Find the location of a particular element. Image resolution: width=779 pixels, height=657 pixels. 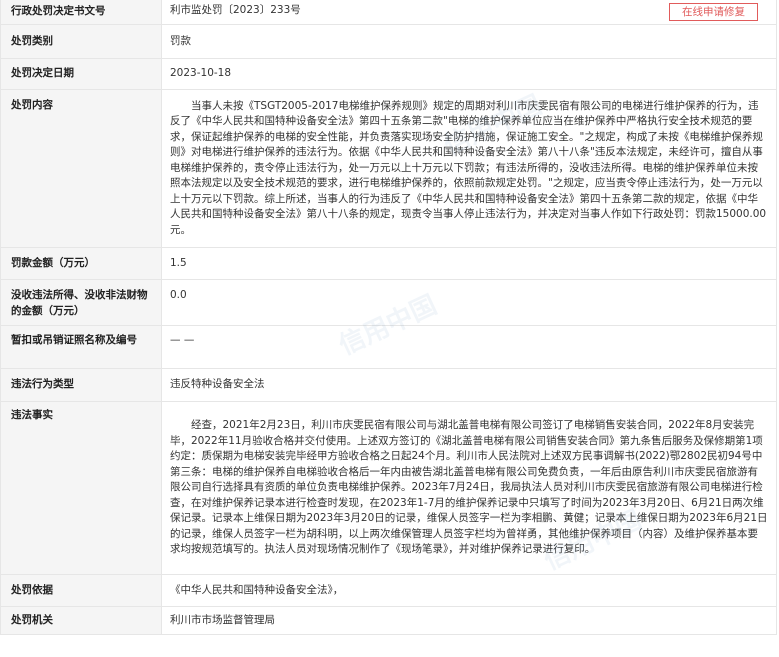

value-doc-no: 利市监处罚〔2023〕233号 在线申请修复 is located at coordinates (469, 12).